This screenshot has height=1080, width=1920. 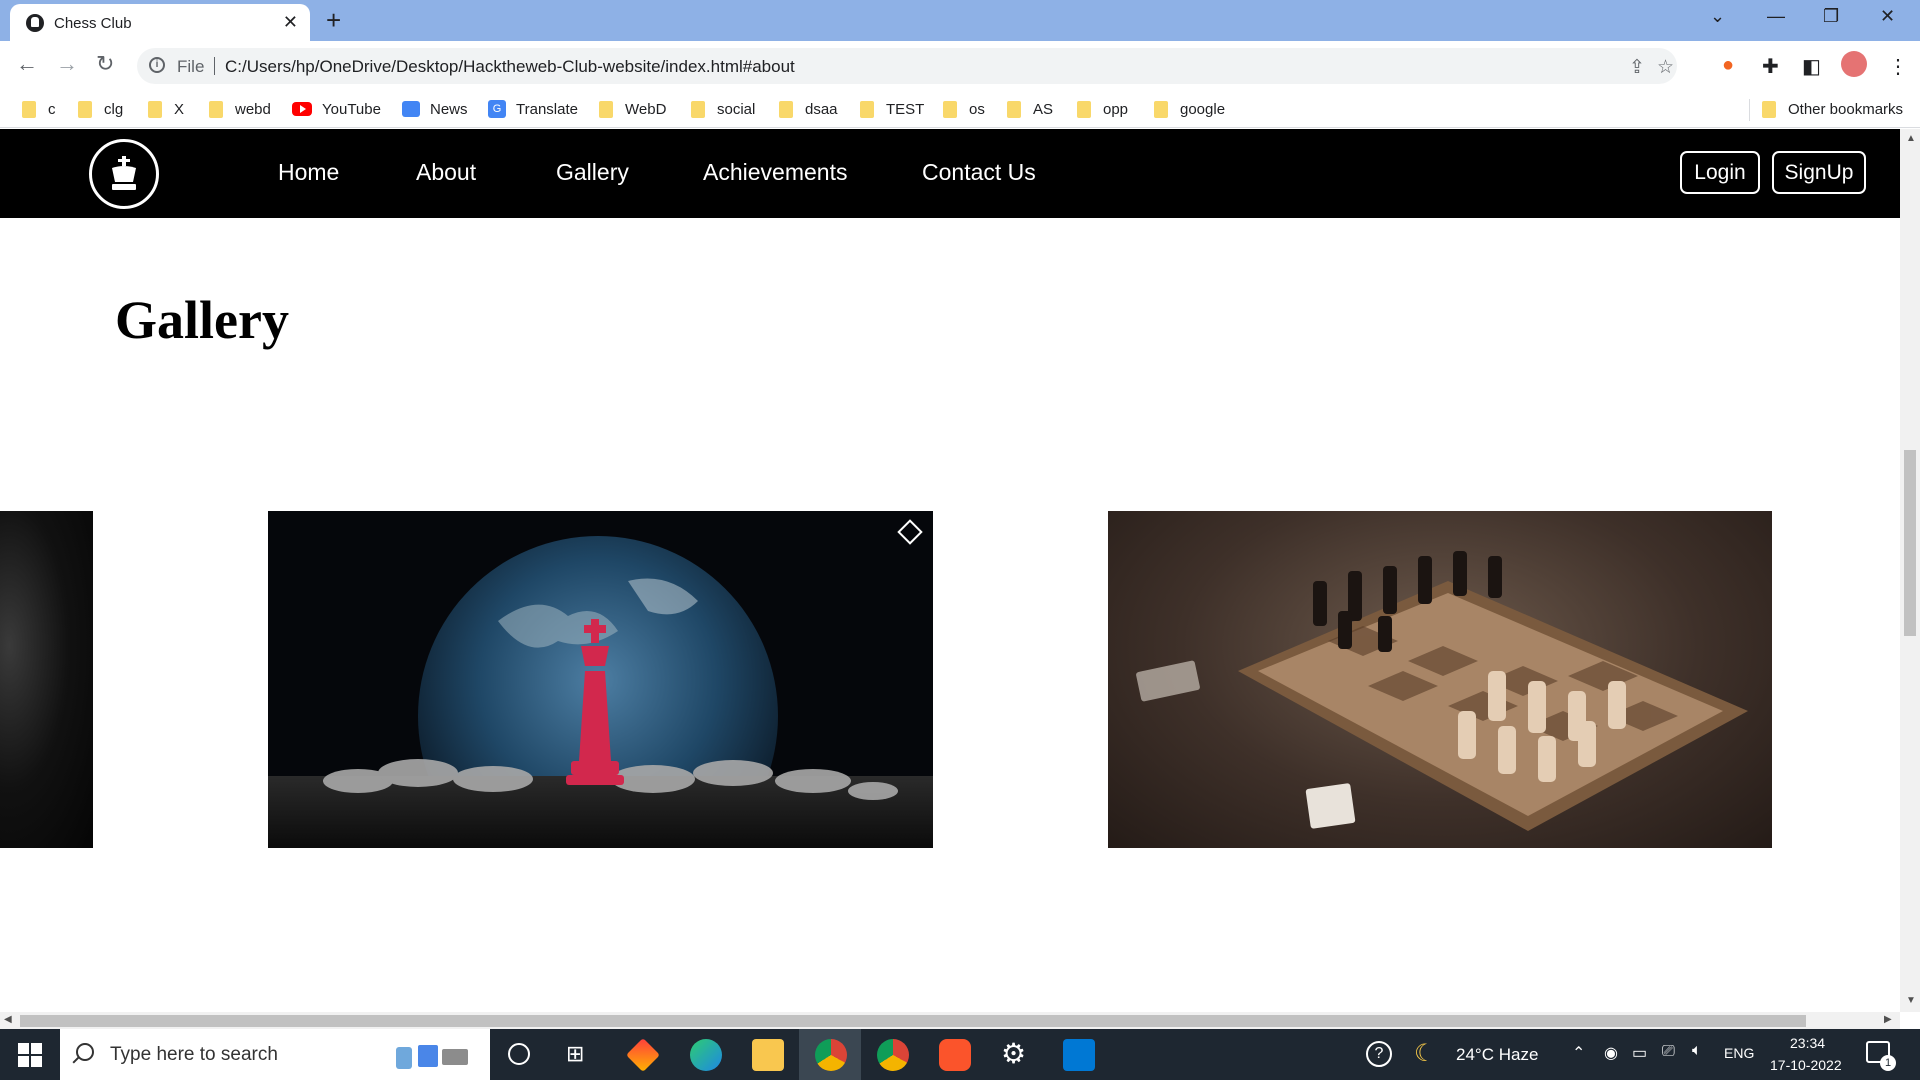 I want to click on bookmark-c: c, so click(x=39, y=109).